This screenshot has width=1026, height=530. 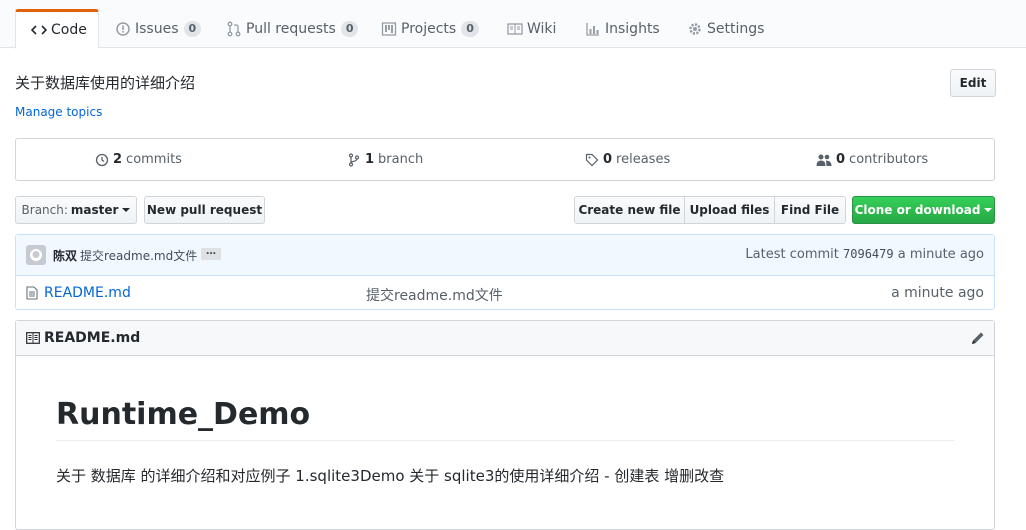 What do you see at coordinates (824, 160) in the screenshot?
I see `people-icon` at bounding box center [824, 160].